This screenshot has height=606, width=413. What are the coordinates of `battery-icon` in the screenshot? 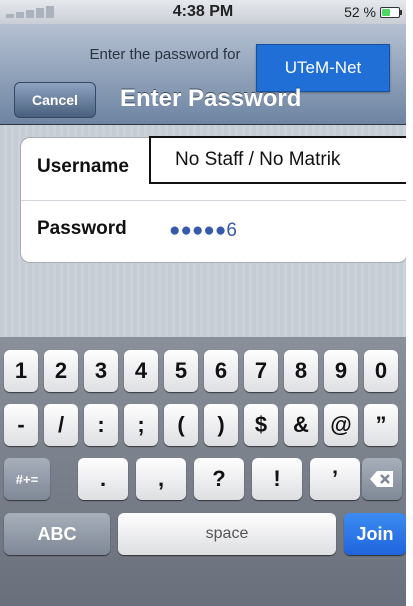 It's located at (391, 12).